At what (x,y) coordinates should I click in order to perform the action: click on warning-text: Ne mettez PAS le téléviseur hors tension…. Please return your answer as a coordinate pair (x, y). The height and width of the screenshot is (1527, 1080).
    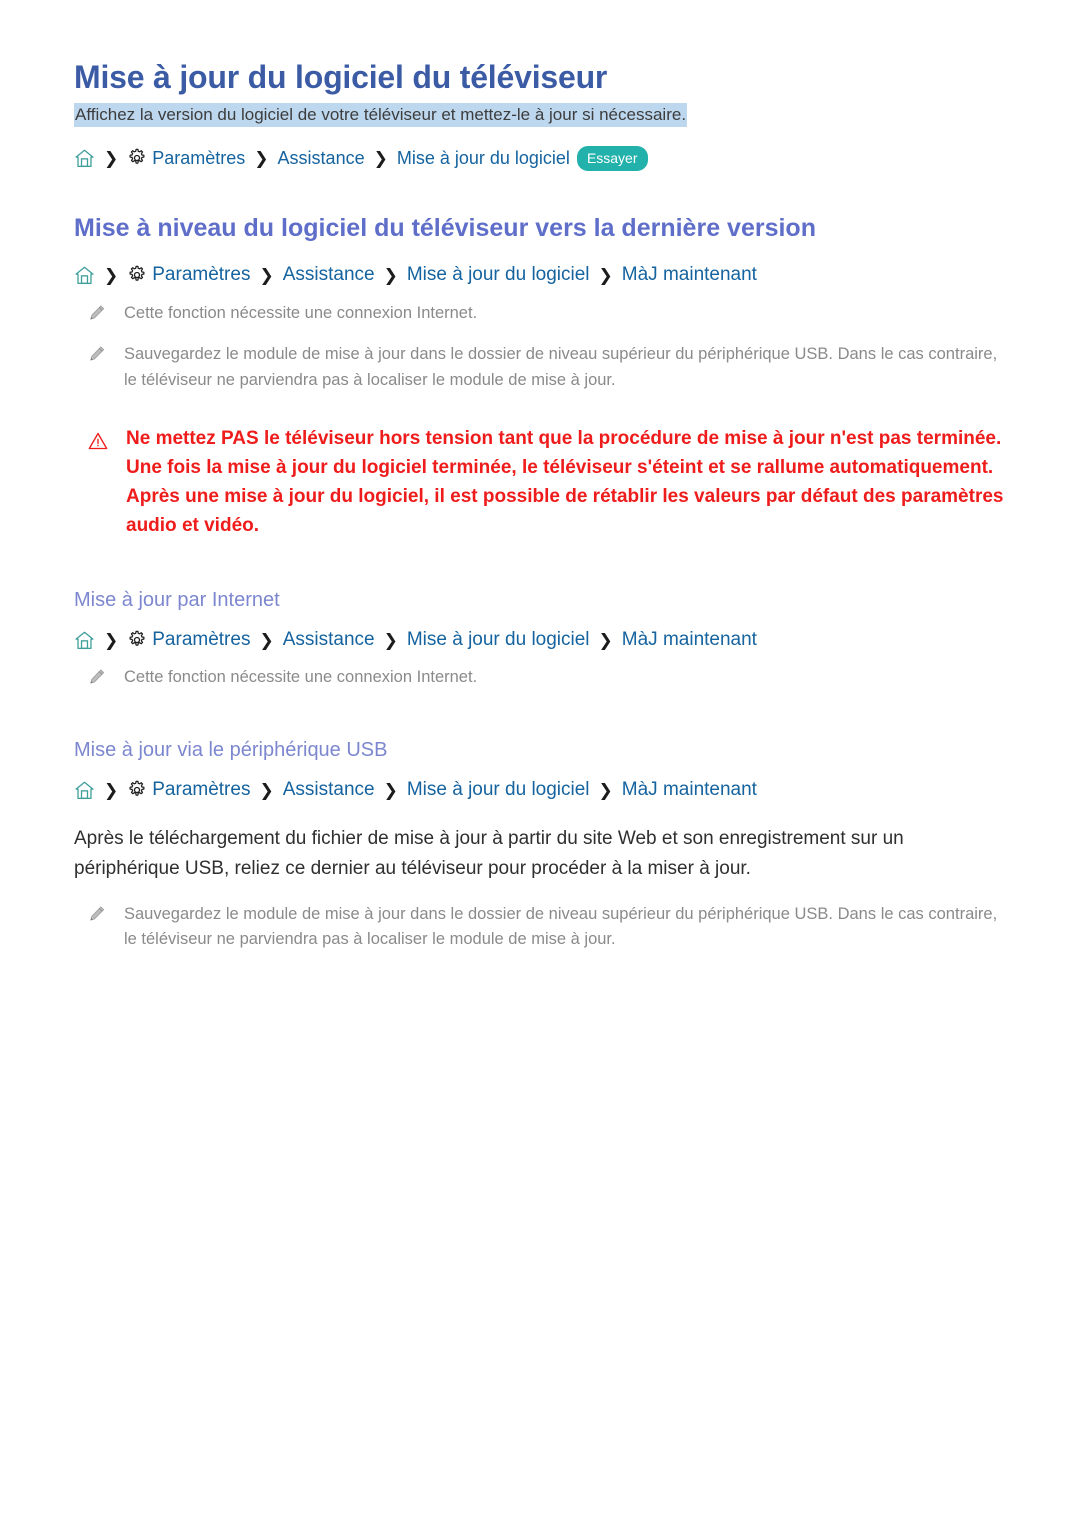
    Looking at the image, I should click on (565, 482).